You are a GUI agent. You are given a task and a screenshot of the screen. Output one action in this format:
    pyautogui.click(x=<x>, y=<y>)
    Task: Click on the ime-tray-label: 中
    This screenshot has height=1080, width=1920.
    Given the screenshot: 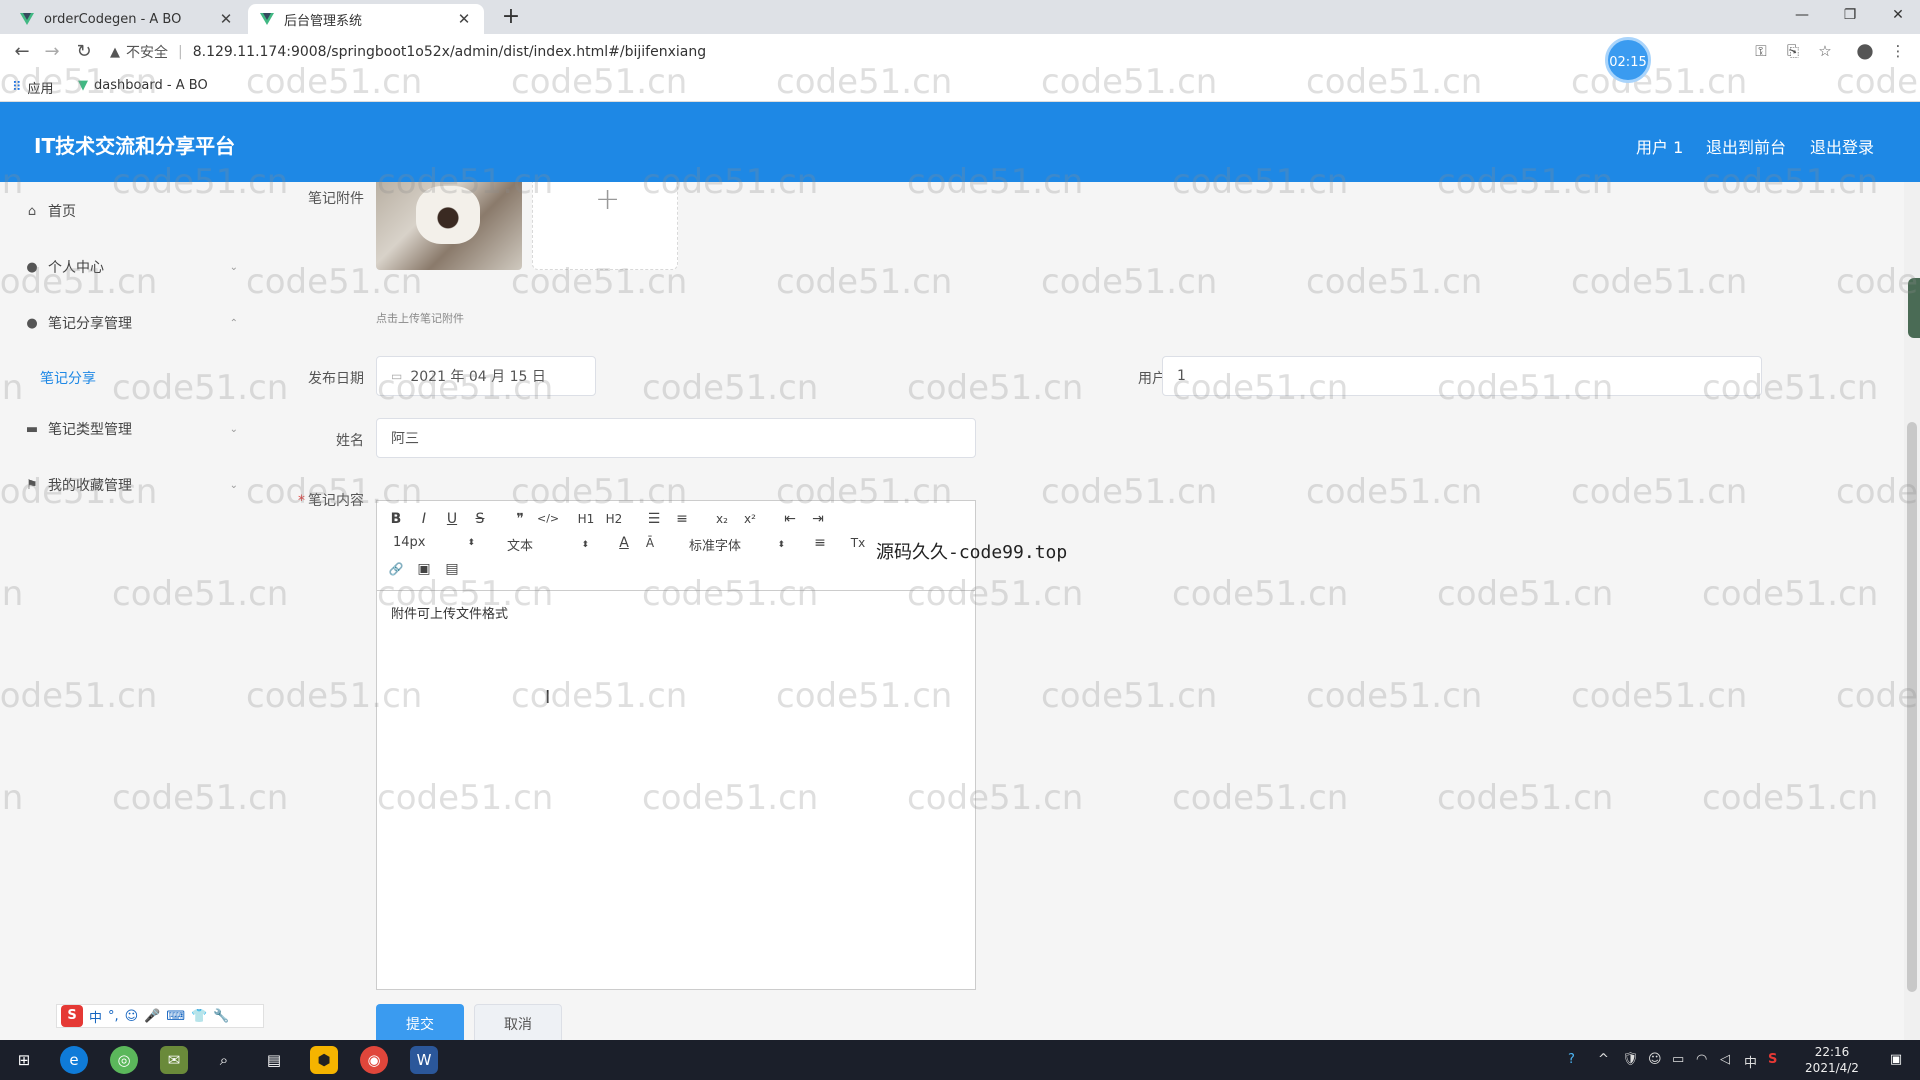 What is the action you would take?
    pyautogui.click(x=1750, y=1061)
    